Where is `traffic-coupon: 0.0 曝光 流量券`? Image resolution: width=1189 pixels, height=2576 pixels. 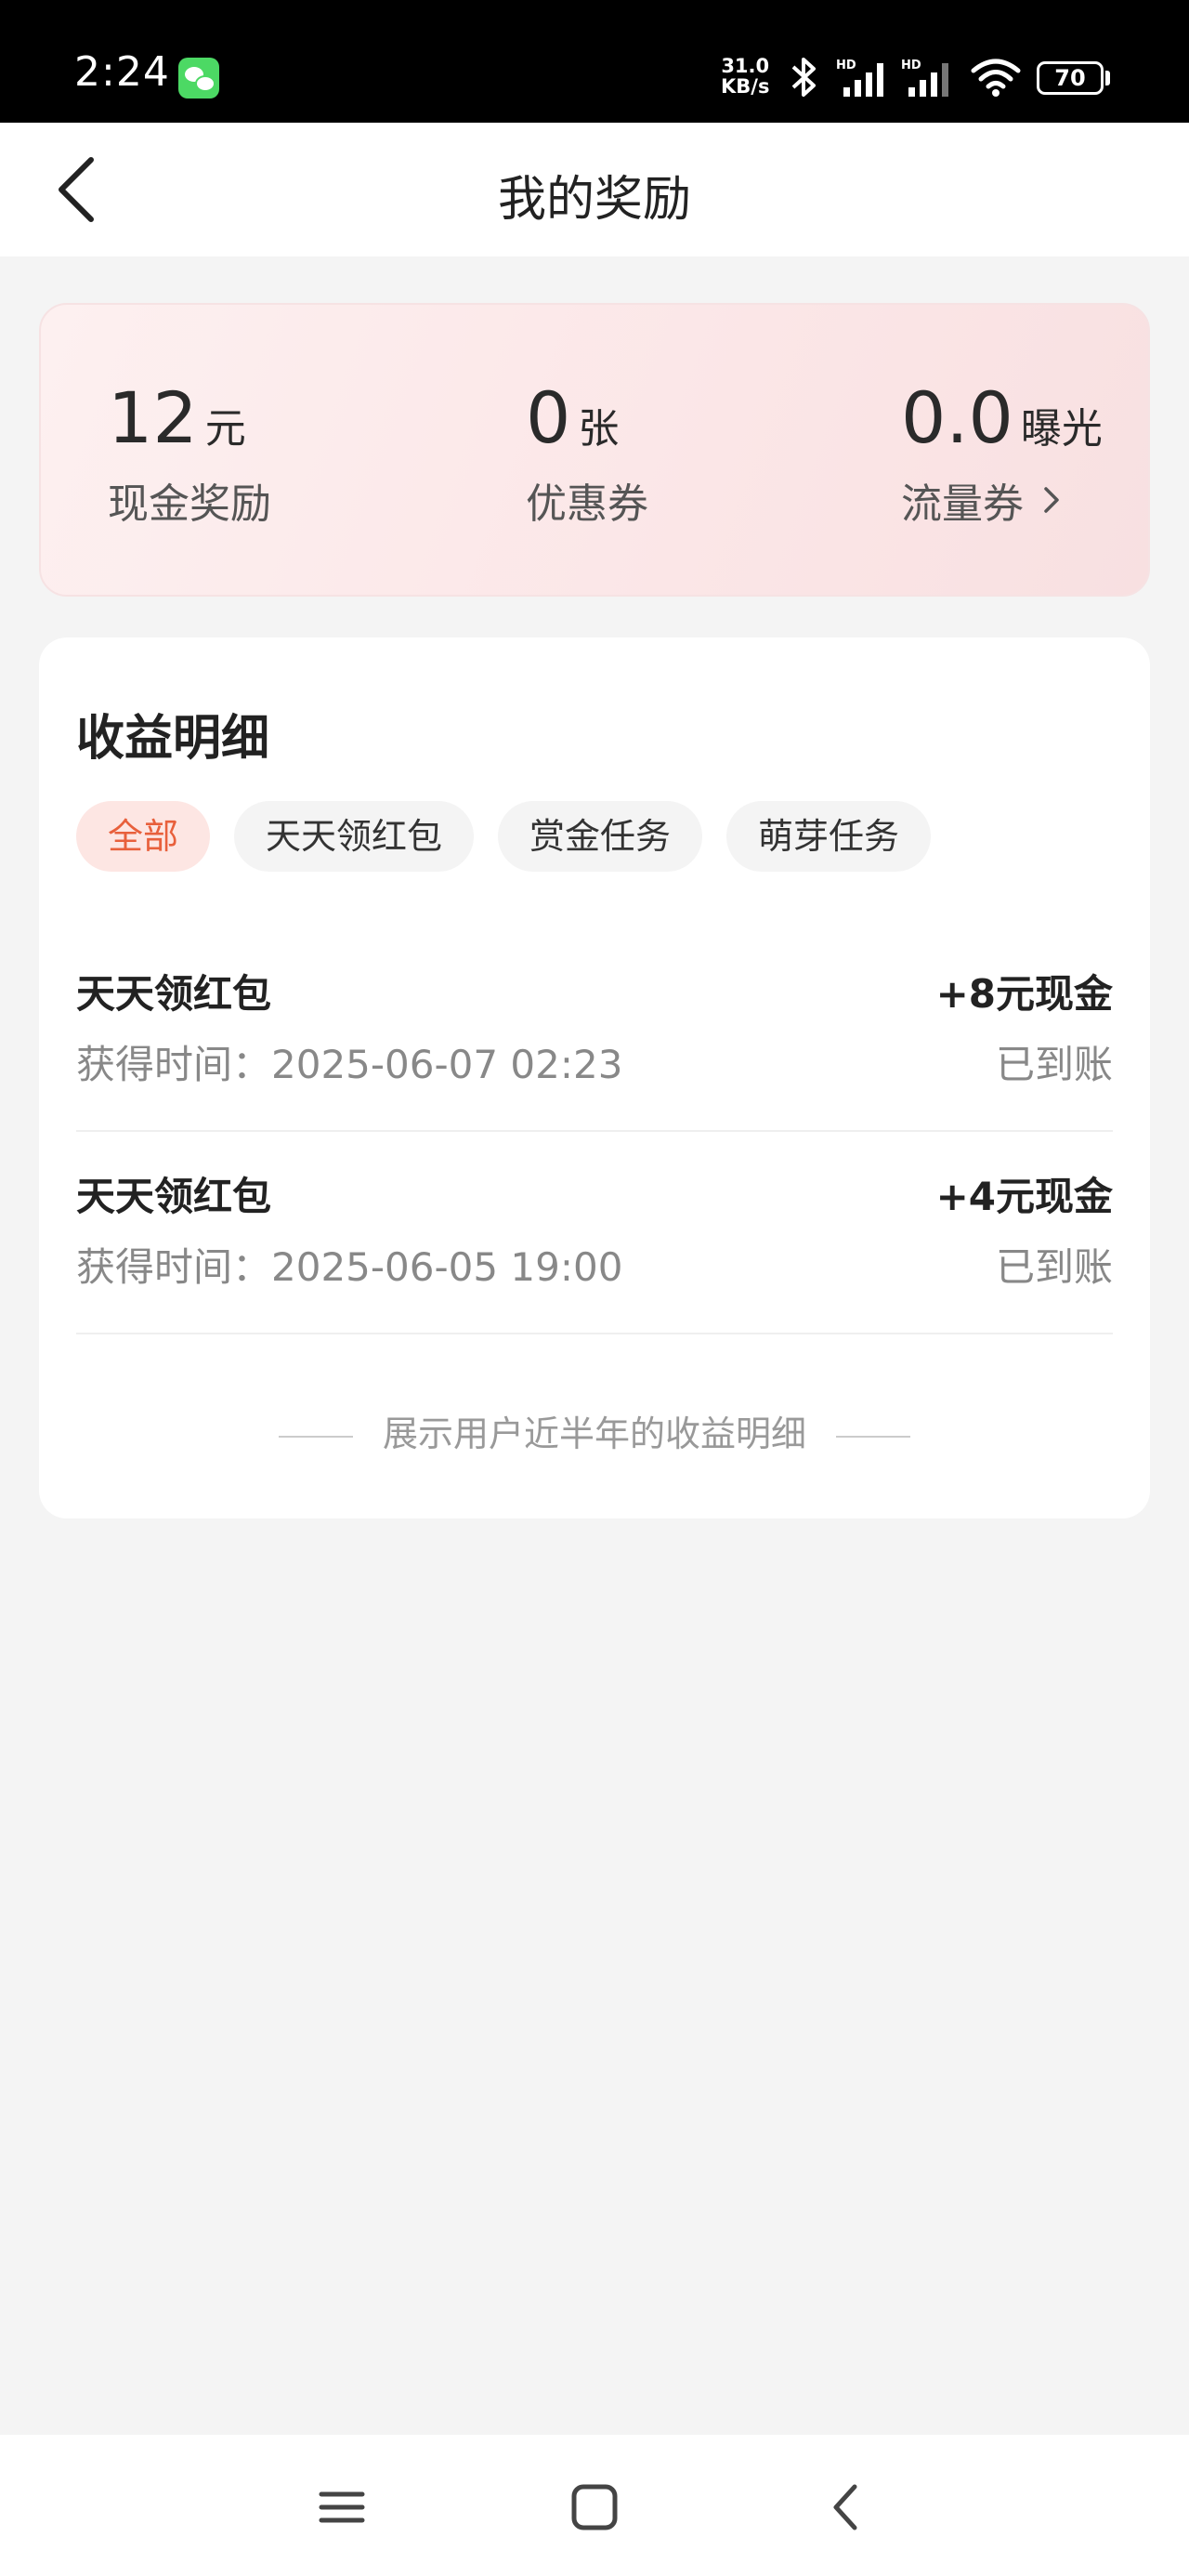 traffic-coupon: 0.0 曝光 流量券 is located at coordinates (1002, 454).